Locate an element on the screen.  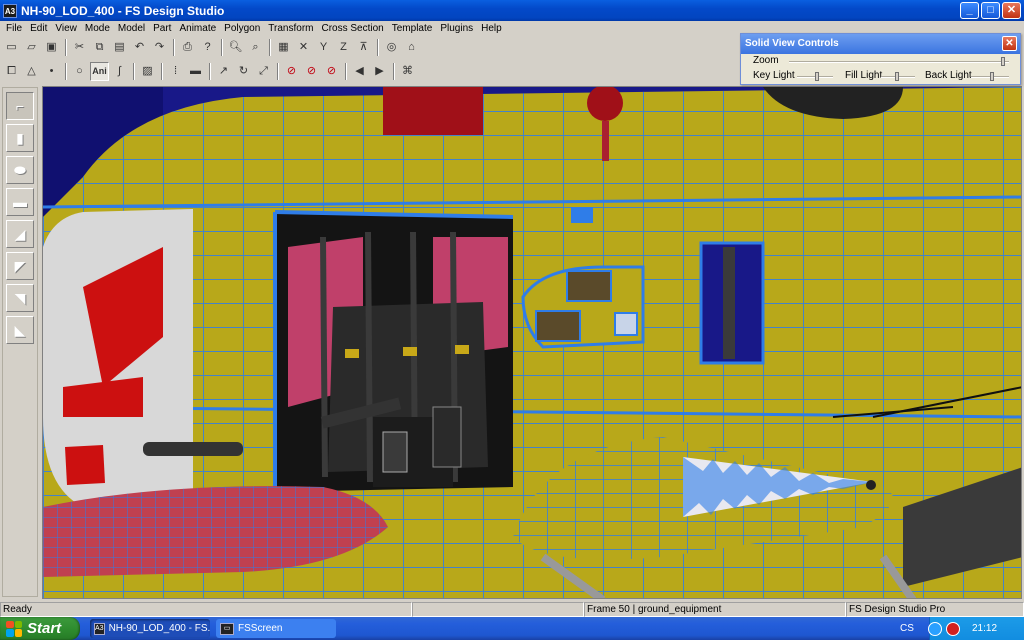
move-icon: ↗ is located at coordinates (223, 71).